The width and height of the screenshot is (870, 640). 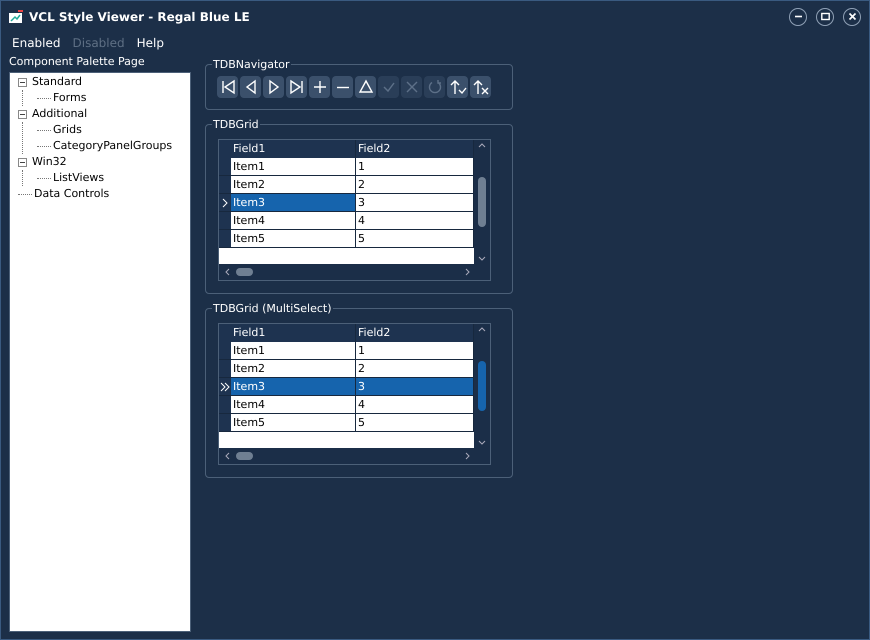 I want to click on tree-item: Standard, so click(x=57, y=82).